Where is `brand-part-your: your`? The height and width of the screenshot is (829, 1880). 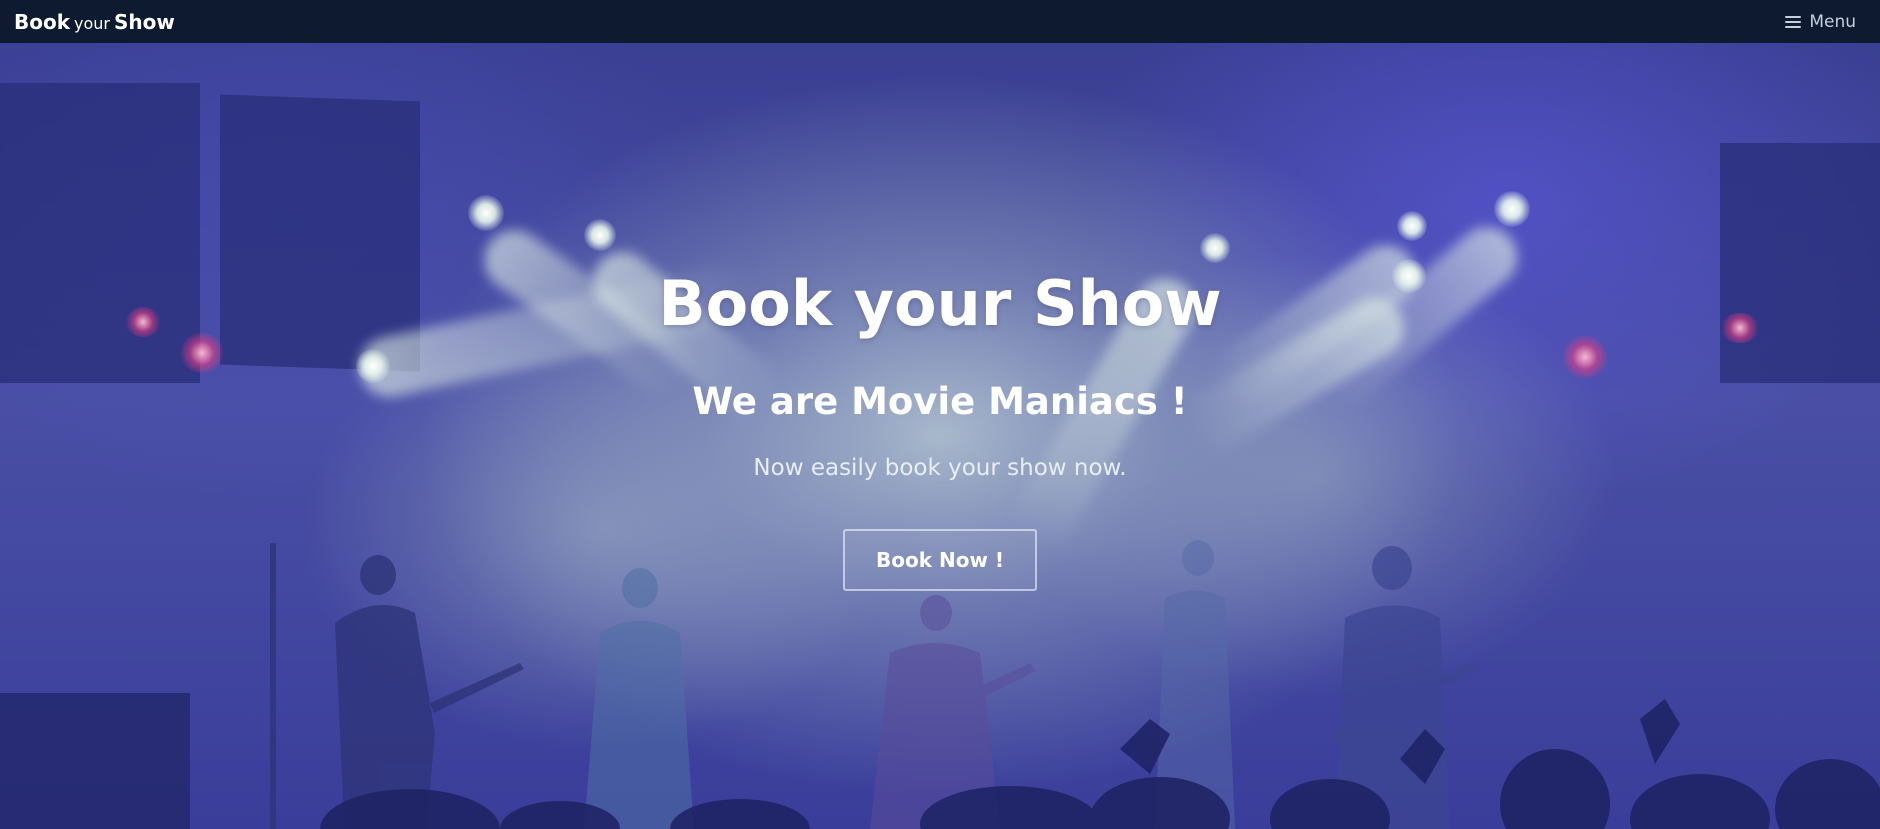
brand-part-your: your is located at coordinates (92, 23).